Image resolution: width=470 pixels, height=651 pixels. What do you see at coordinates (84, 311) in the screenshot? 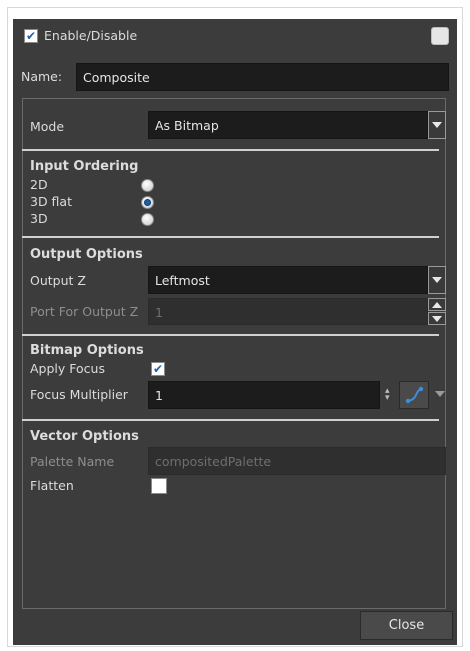
I see `port-output-z-label: Port For Output Z` at bounding box center [84, 311].